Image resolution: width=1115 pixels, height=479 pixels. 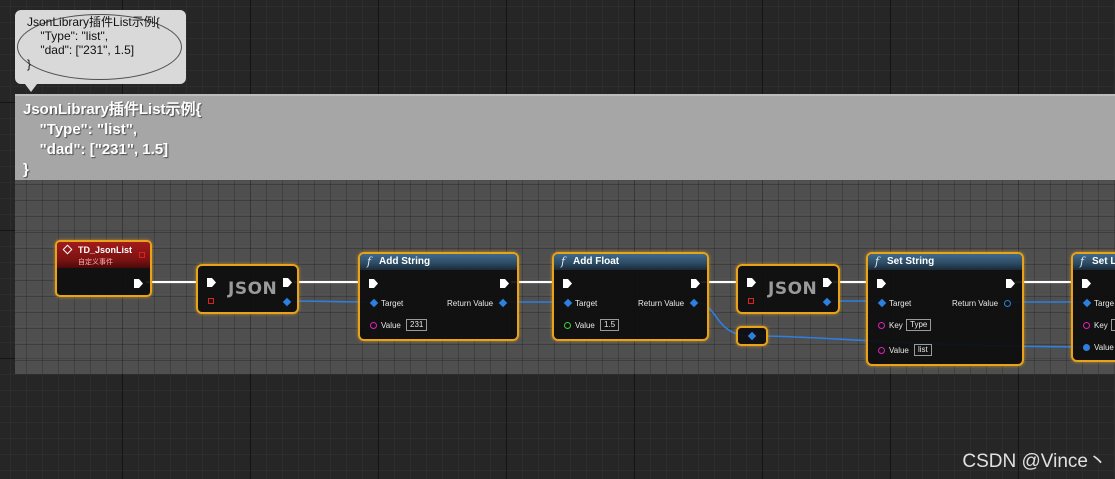 I want to click on add-float-header: f Add Float, so click(x=630, y=262).